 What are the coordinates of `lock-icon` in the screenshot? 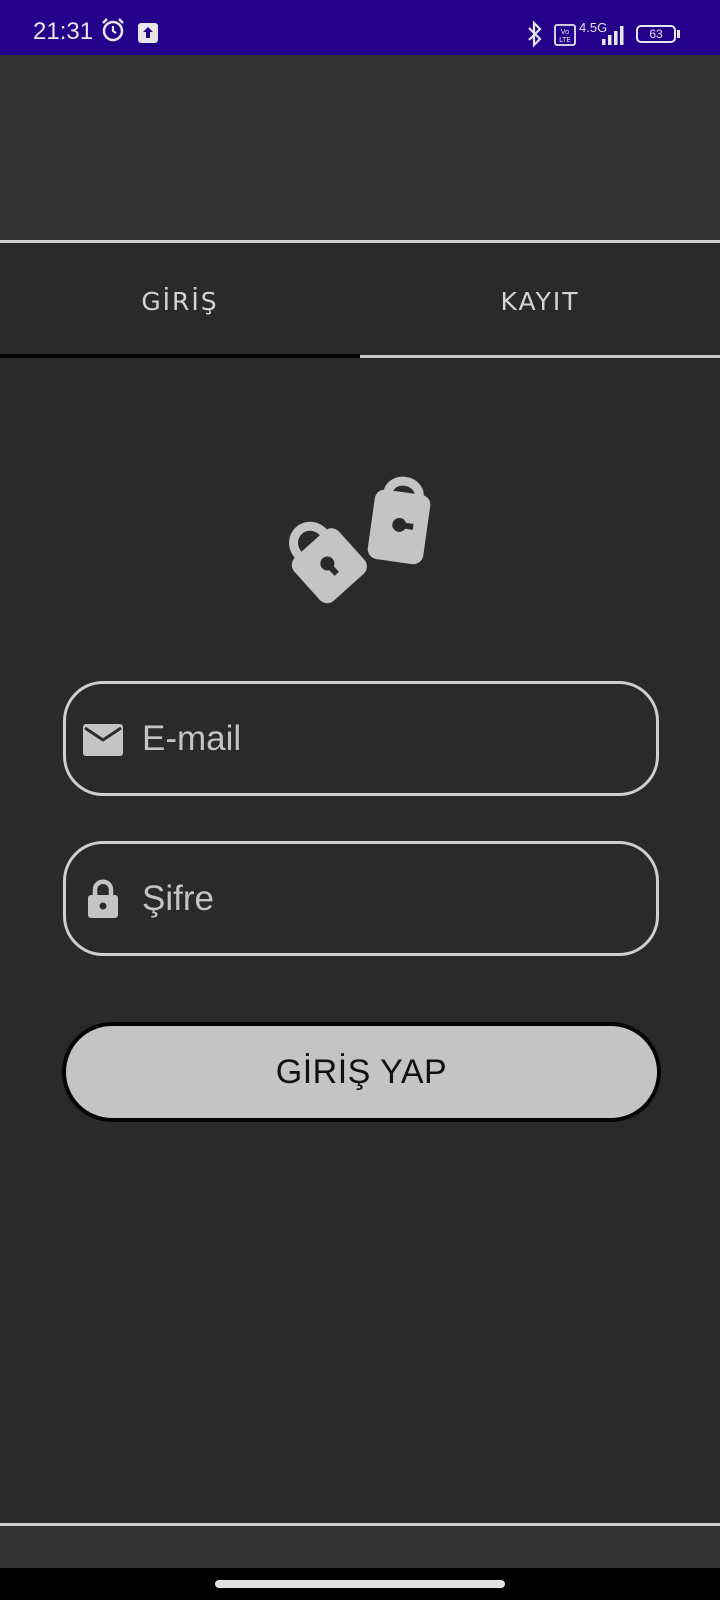 It's located at (103, 898).